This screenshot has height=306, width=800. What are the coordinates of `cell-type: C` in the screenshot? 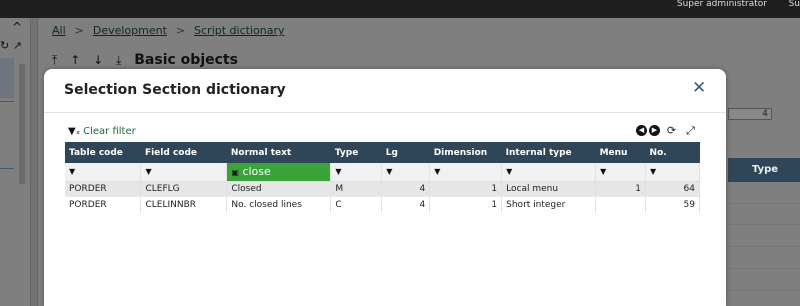 It's located at (356, 205).